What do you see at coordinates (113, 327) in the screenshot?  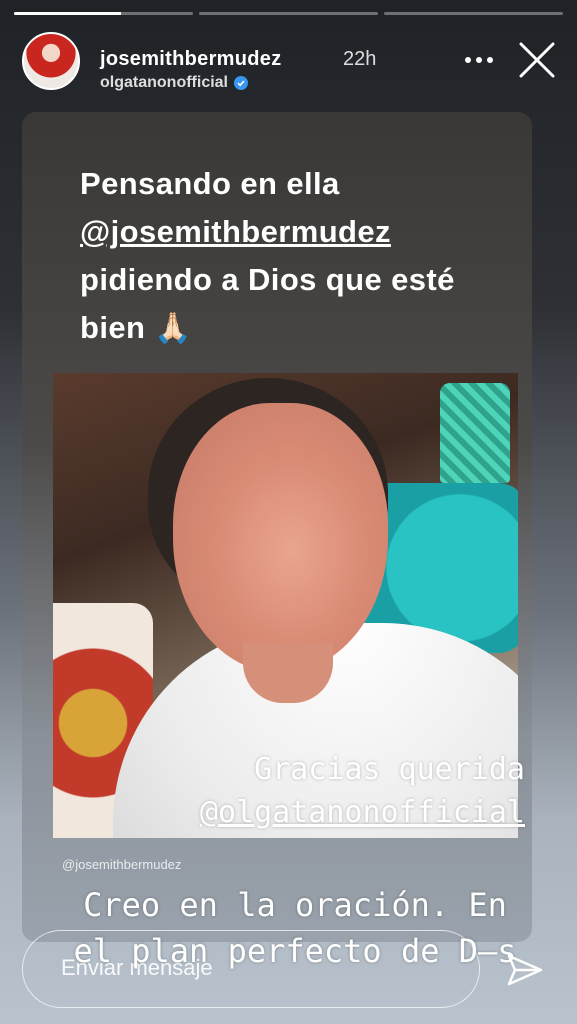 I see `story-text-line: bien` at bounding box center [113, 327].